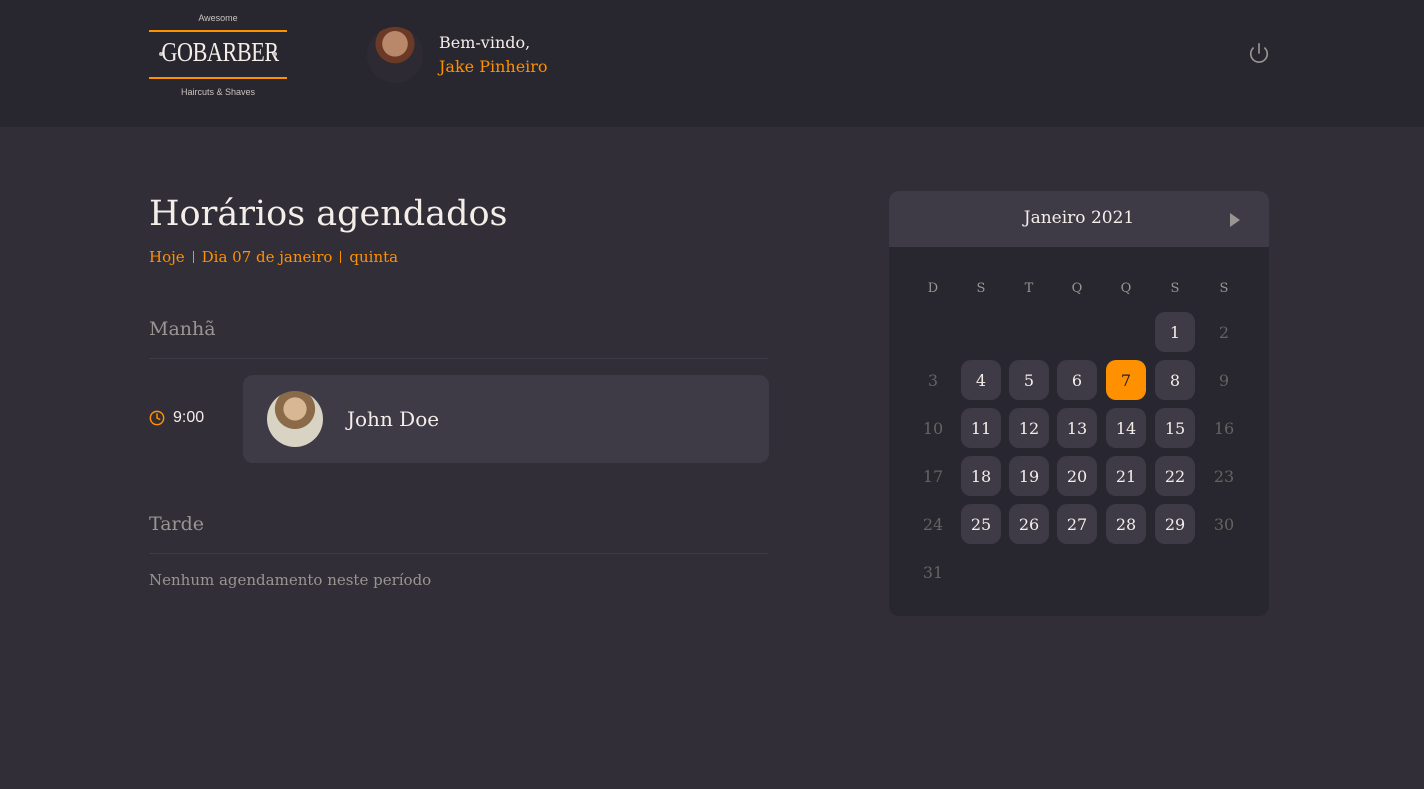 This screenshot has height=789, width=1424. I want to click on calendar-day: 3, so click(933, 380).